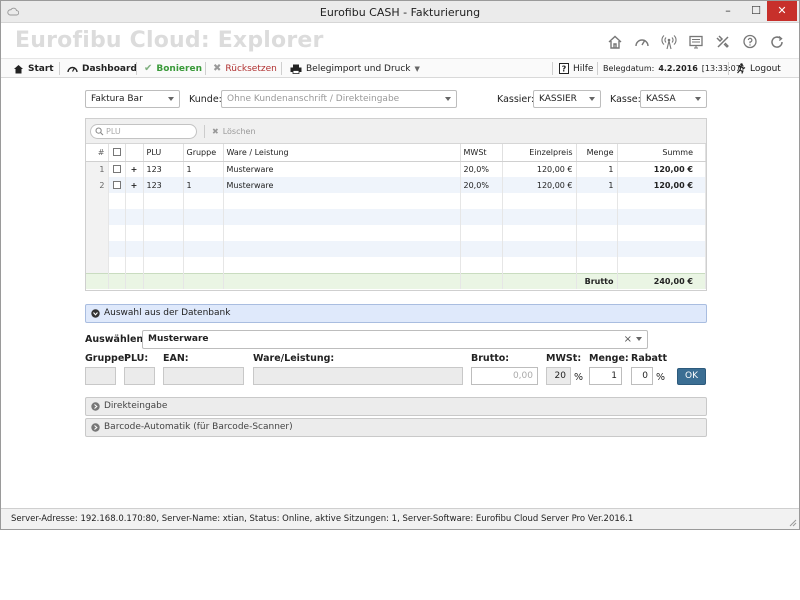 The width and height of the screenshot is (800, 600). I want to click on mwst-field: 20, so click(558, 376).